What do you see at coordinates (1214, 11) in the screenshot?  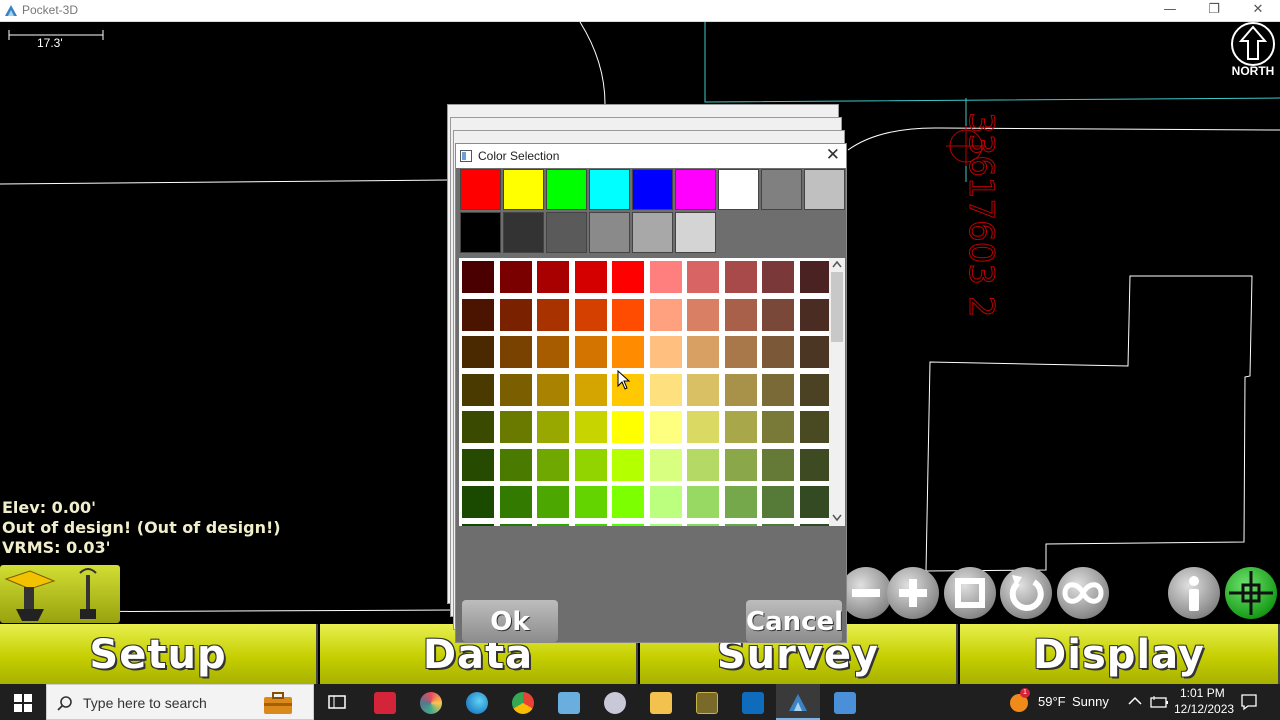 I see `restore-button: ❐` at bounding box center [1214, 11].